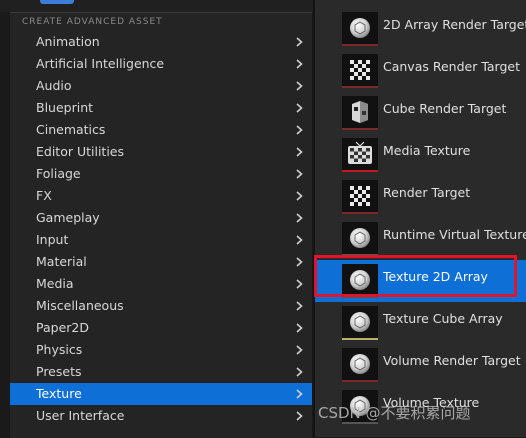  I want to click on menu-item-media: Media, so click(161, 284).